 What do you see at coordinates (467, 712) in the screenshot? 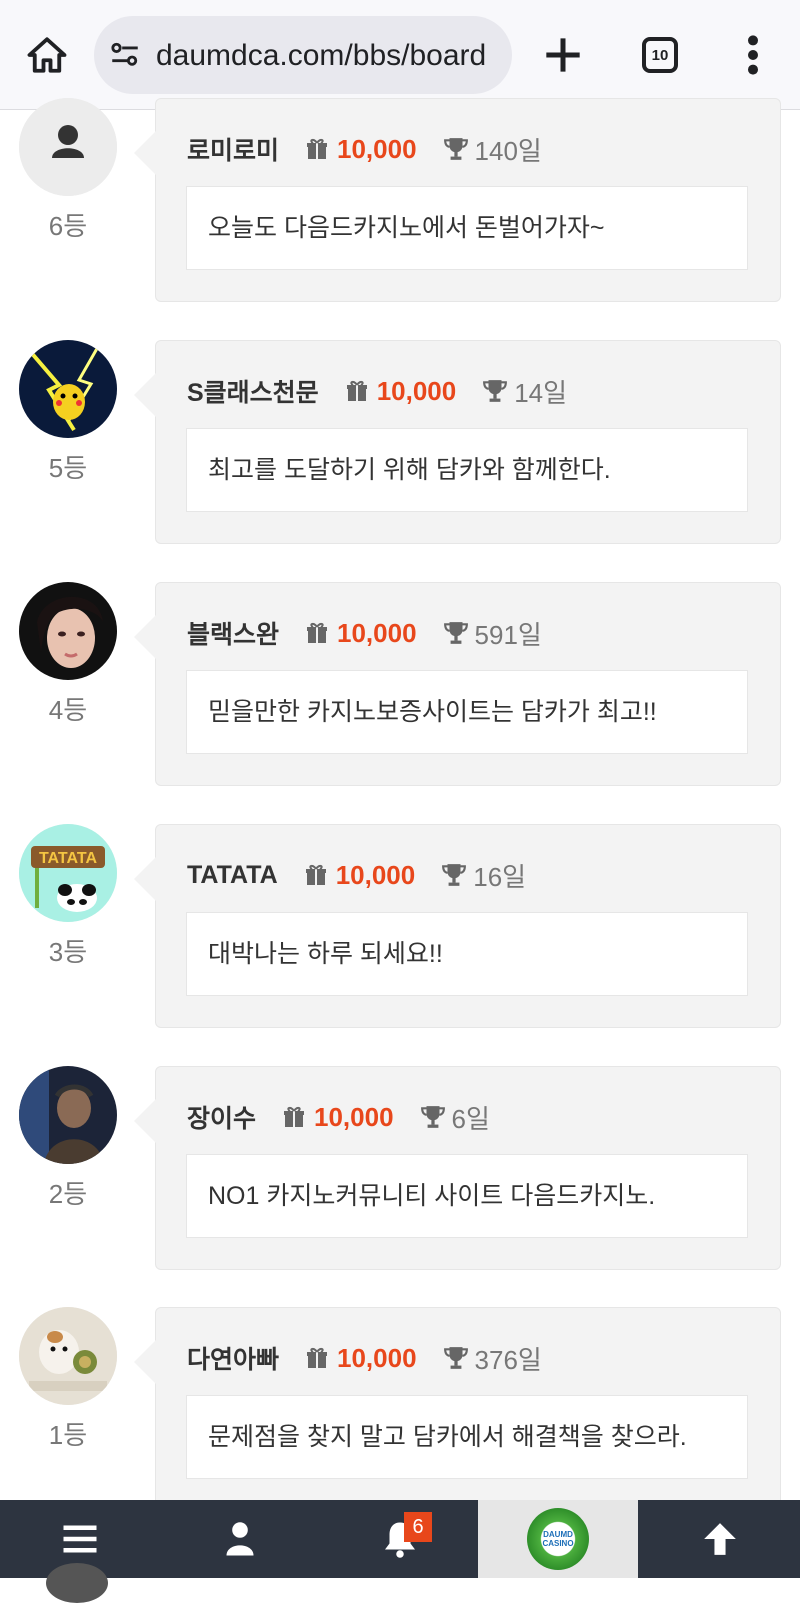
I see `comment-message: 믿을만한 카지노보증사이트는 담카가 최고!!` at bounding box center [467, 712].